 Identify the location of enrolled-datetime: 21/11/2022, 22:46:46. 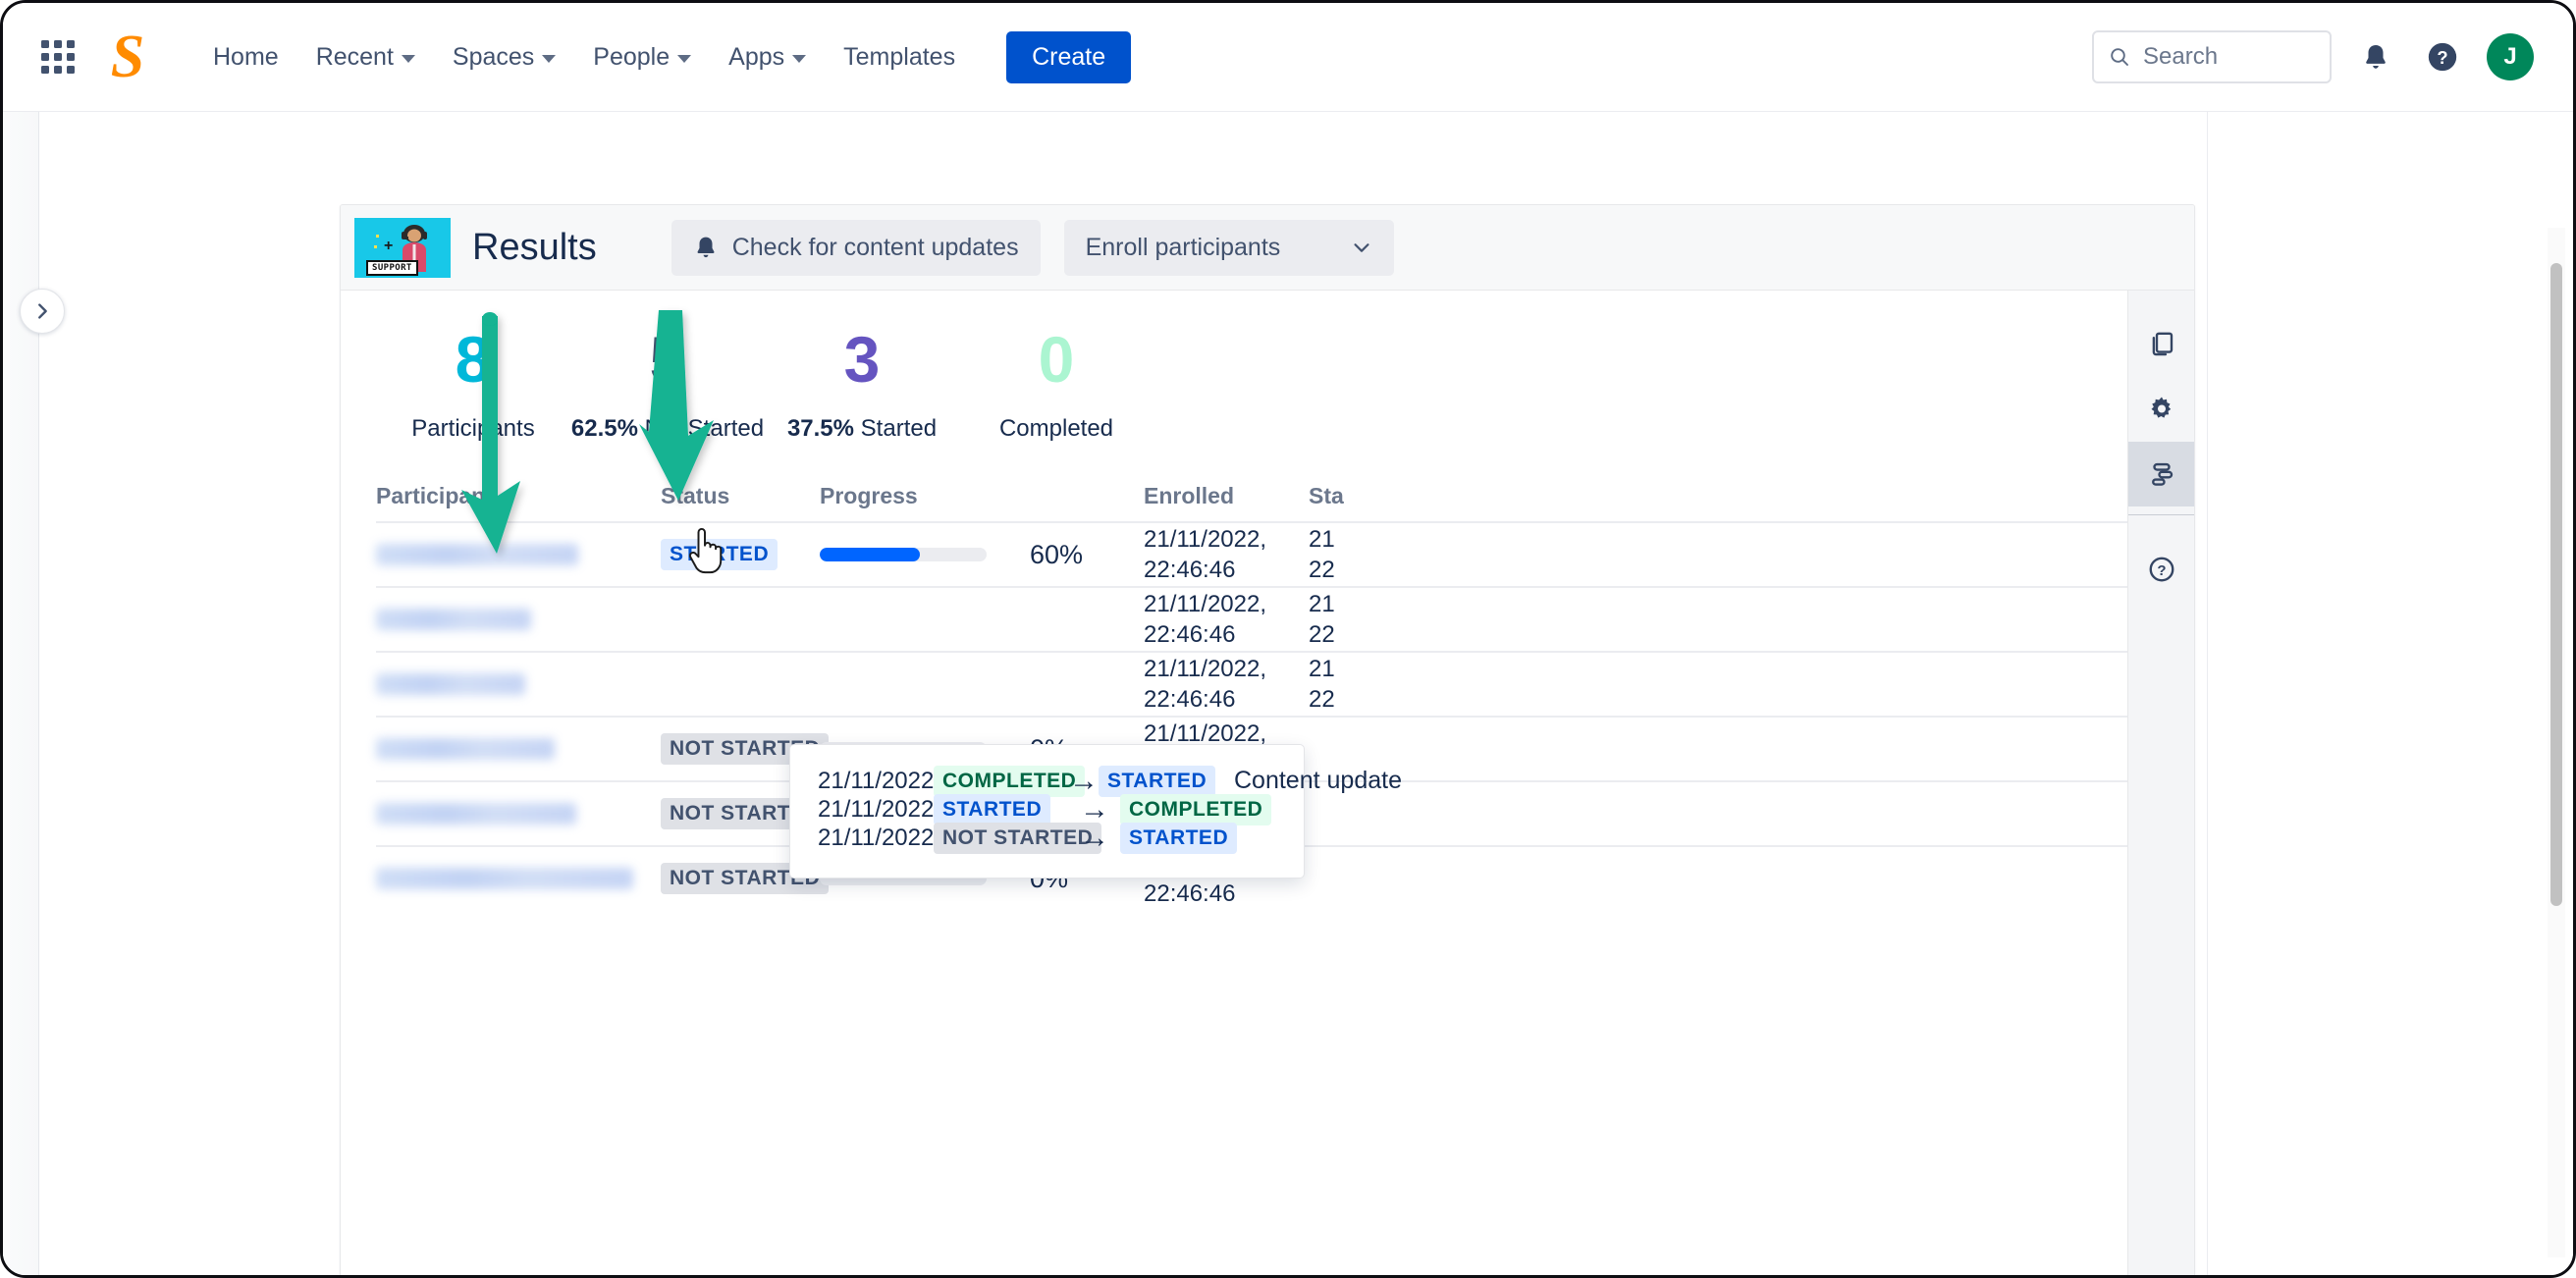
(1205, 620).